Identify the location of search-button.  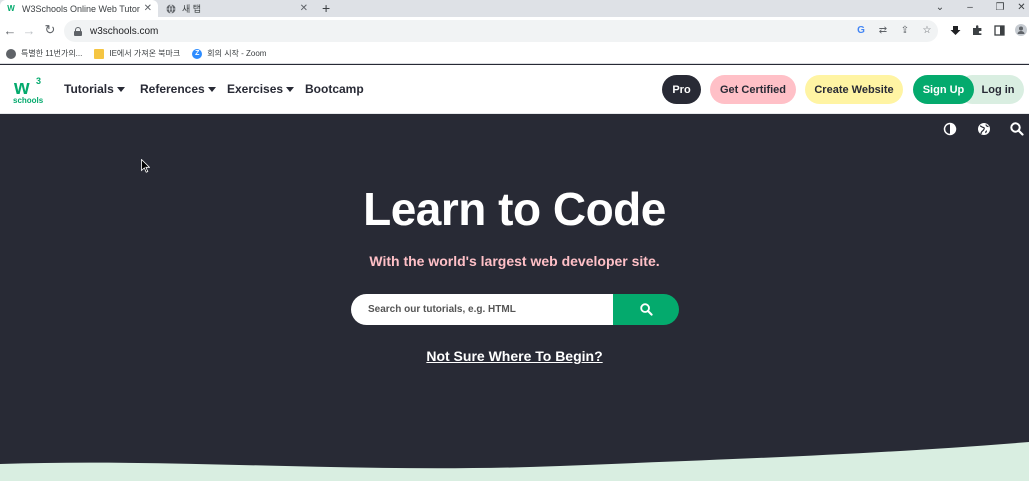
(646, 309).